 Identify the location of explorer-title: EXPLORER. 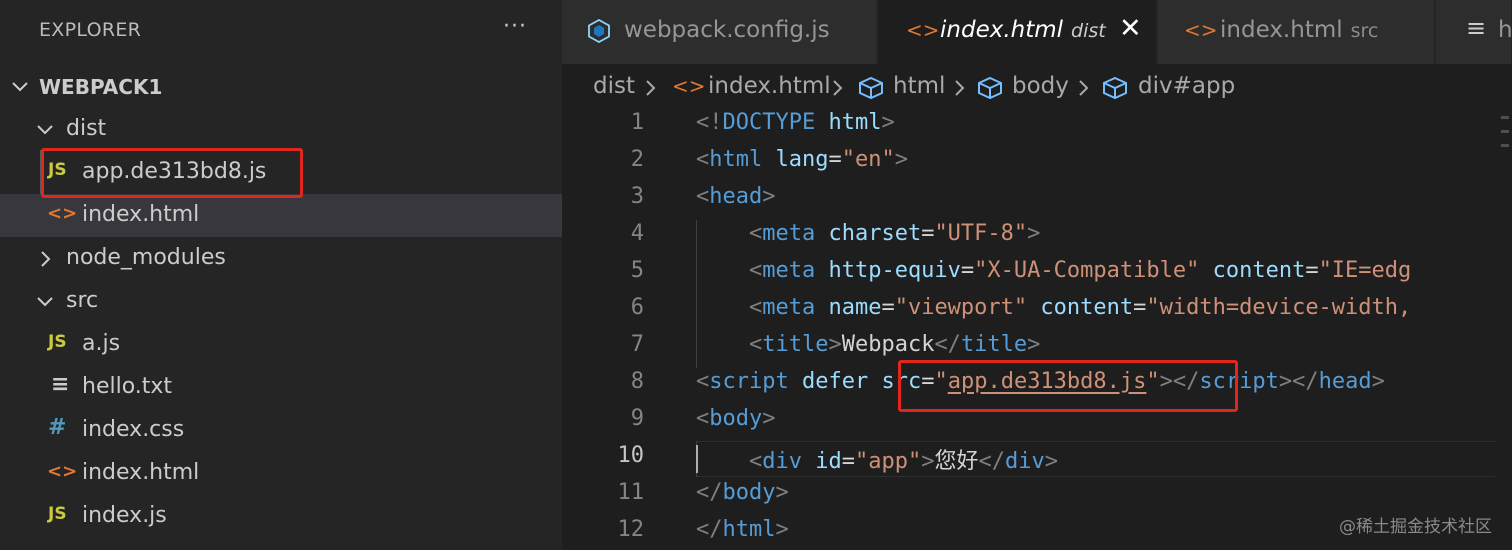
(90, 30).